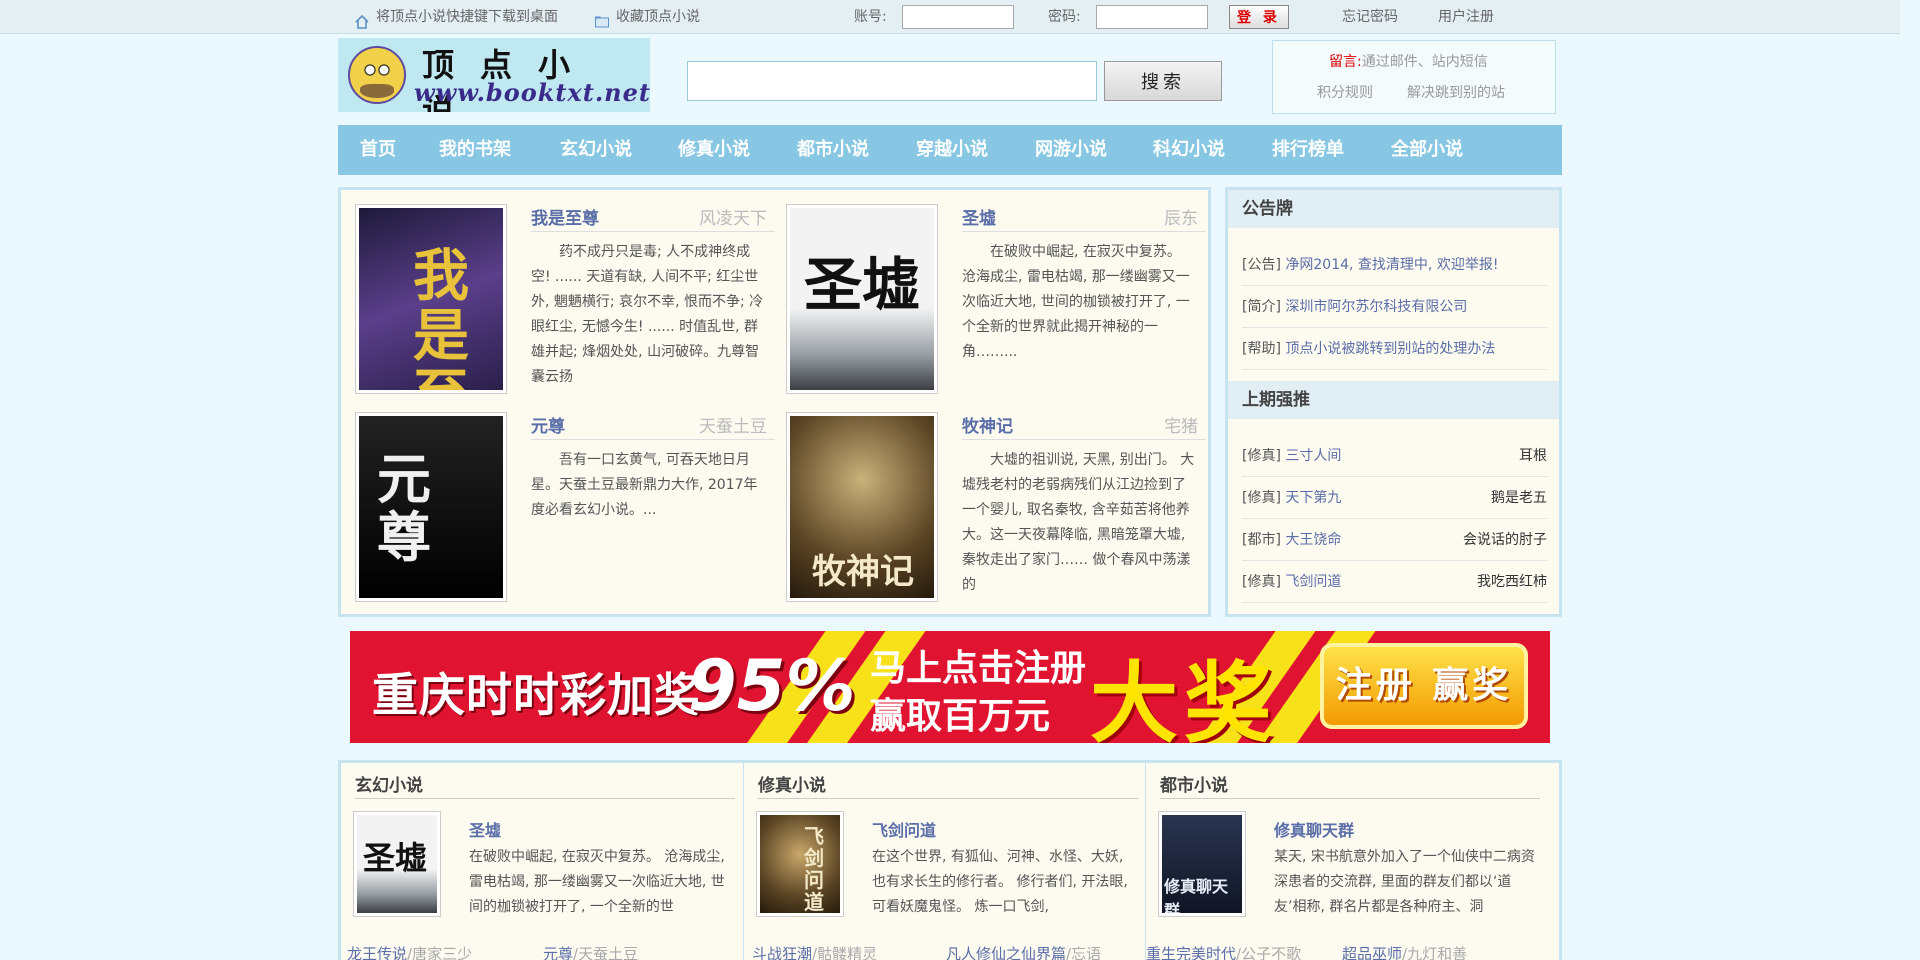 This screenshot has width=1920, height=960. I want to click on recommend-author: 我吃西红柿, so click(1512, 581).